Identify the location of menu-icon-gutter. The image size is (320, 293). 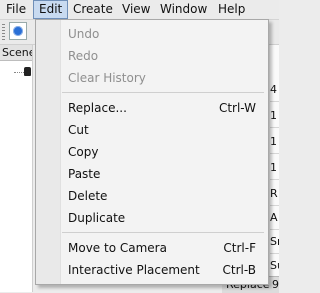
(48, 152).